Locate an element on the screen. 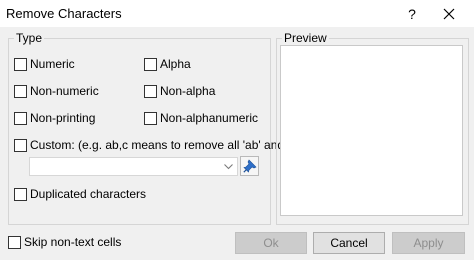 The height and width of the screenshot is (260, 474). non-alpha-checkbox: Non-alpha is located at coordinates (179, 91).